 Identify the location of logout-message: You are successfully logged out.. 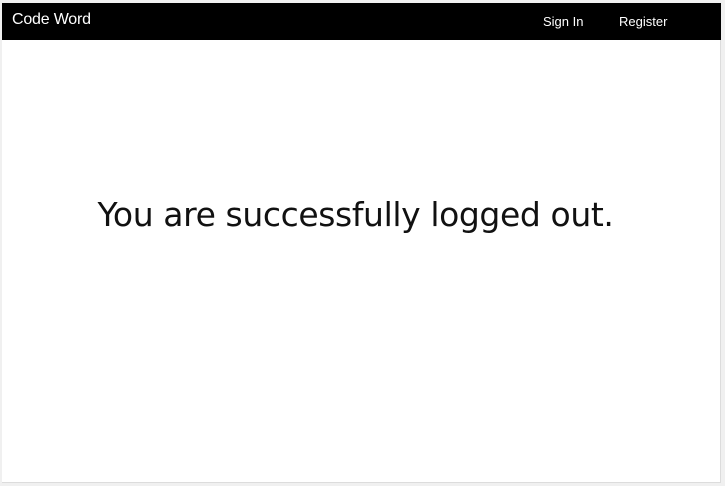
(355, 214).